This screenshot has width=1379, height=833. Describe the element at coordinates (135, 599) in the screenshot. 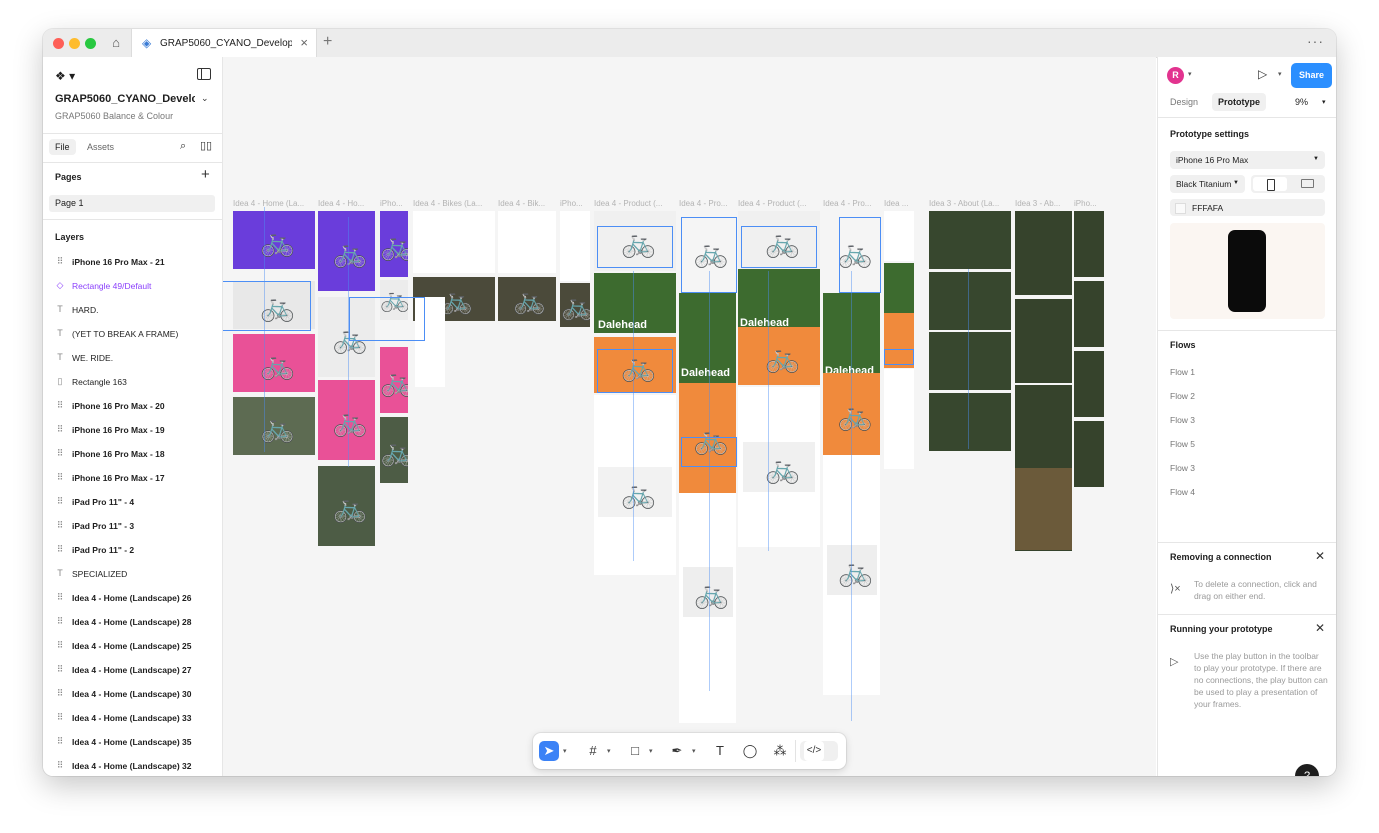

I see `layer-item: ⠿ Idea 4 - Home (Landscape) 26` at that location.